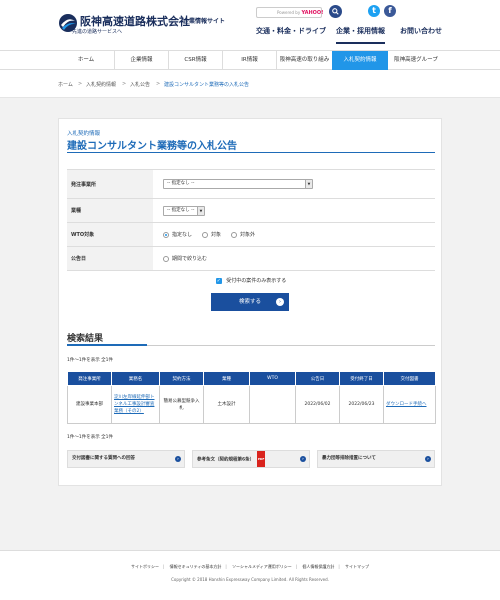 Image resolution: width=500 pixels, height=600 pixels. What do you see at coordinates (360, 60) in the screenshot?
I see `gmenu-bidding: 入札契約情報` at bounding box center [360, 60].